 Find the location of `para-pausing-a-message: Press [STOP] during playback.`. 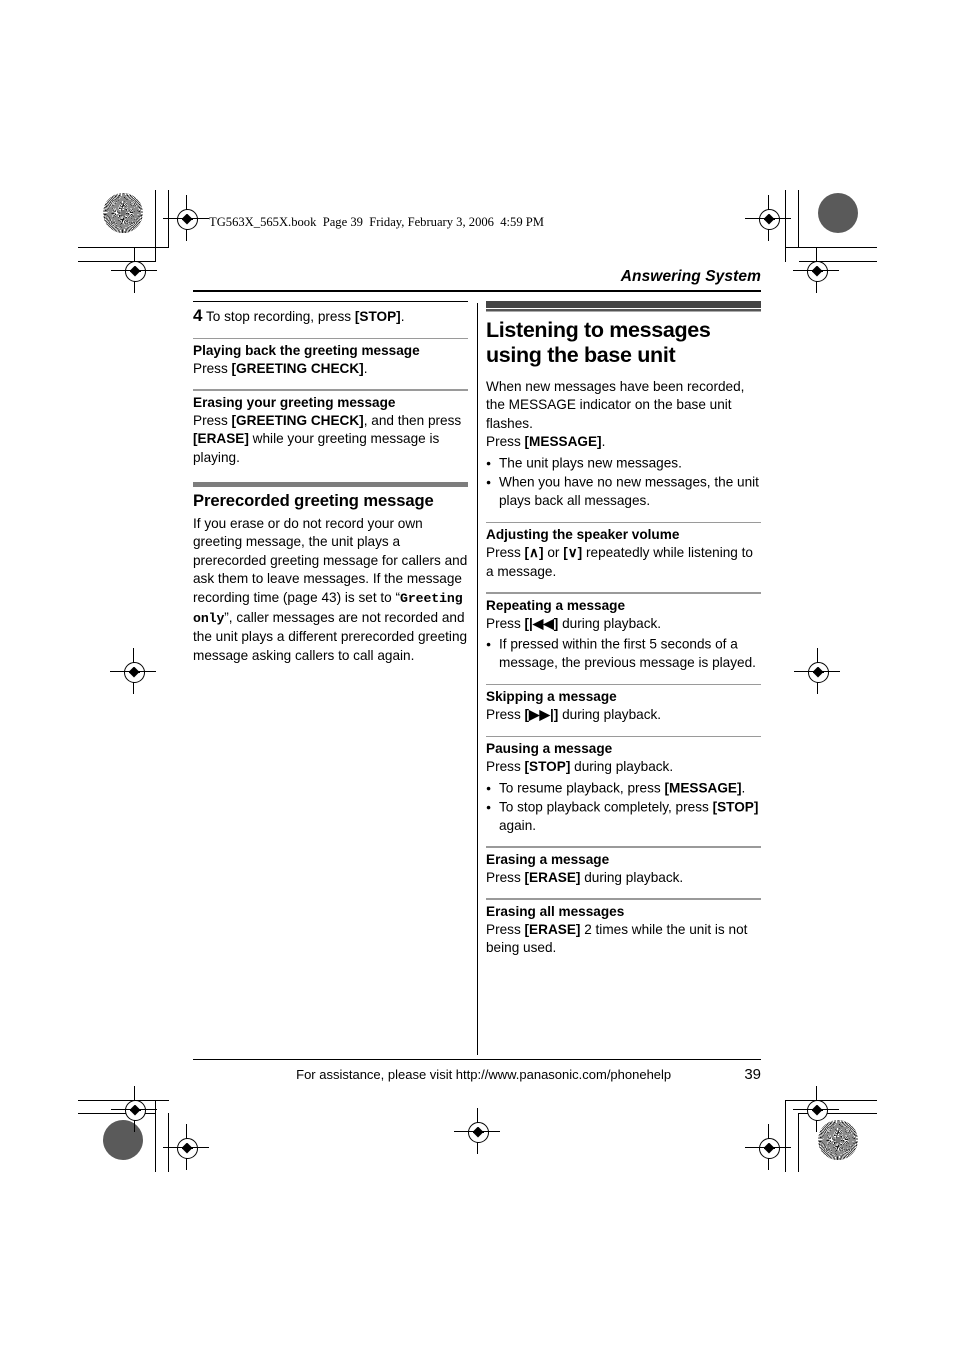

para-pausing-a-message: Press [STOP] during playback. is located at coordinates (623, 767).